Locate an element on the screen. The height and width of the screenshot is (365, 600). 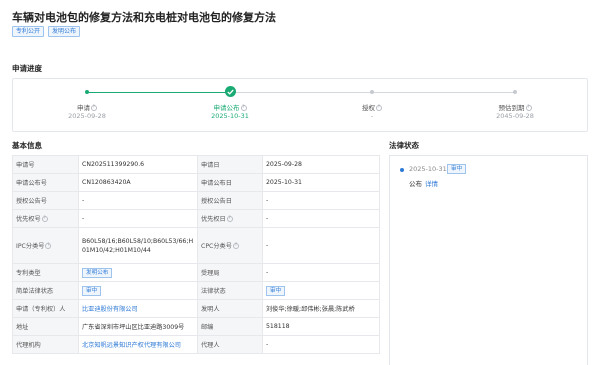
field-value: 比亚迪股份有限公司 is located at coordinates (138, 308).